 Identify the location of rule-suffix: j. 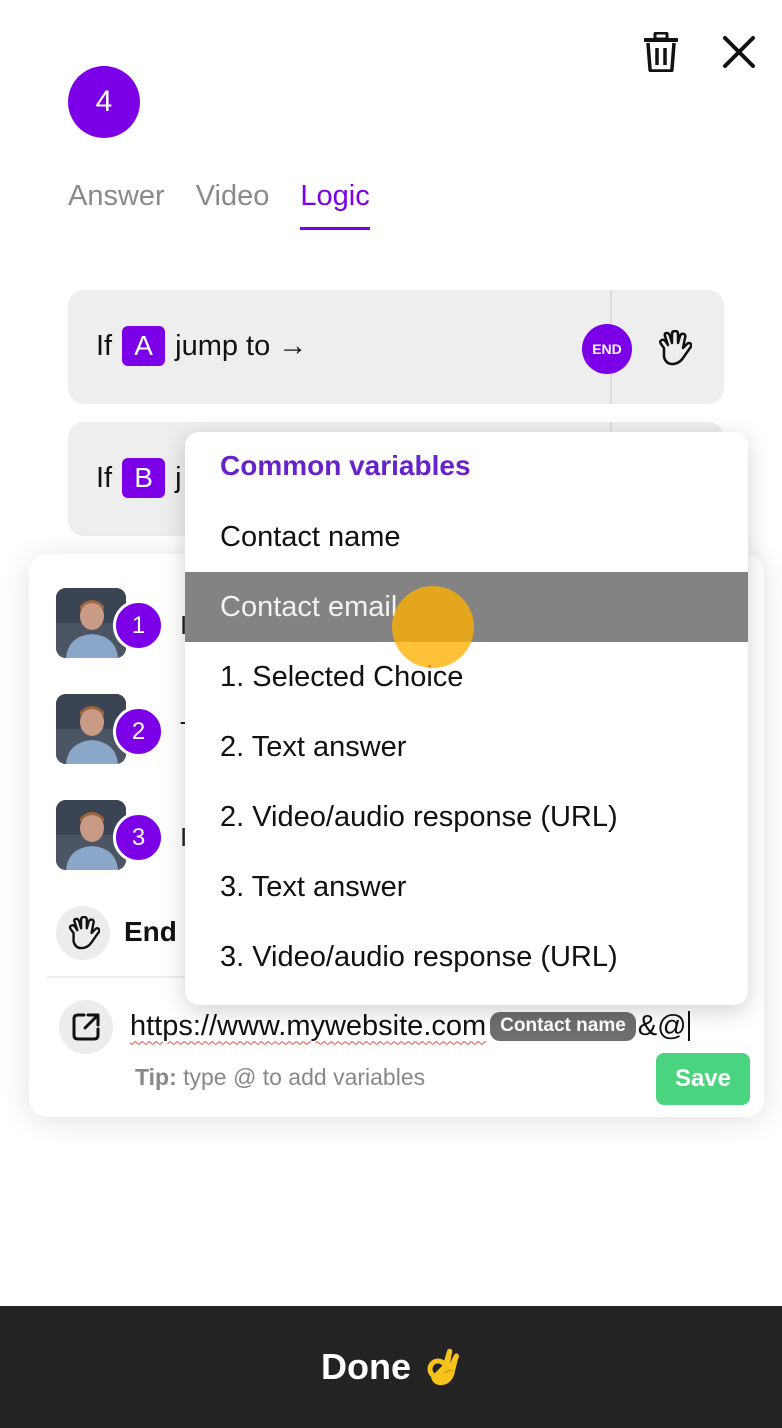
(178, 477).